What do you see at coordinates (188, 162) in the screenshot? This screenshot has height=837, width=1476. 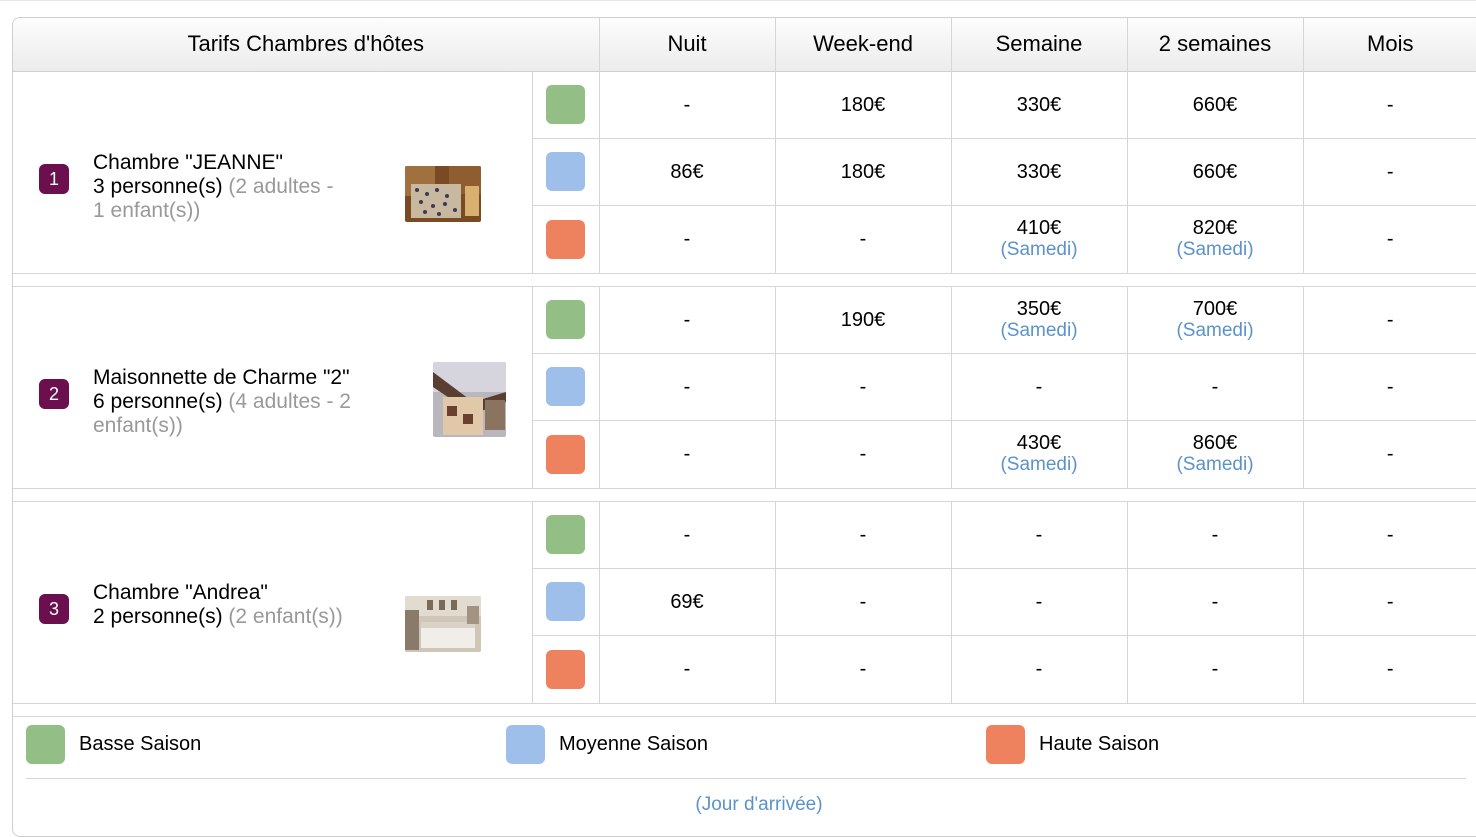 I see `room-name: Chambre "JEANNE"` at bounding box center [188, 162].